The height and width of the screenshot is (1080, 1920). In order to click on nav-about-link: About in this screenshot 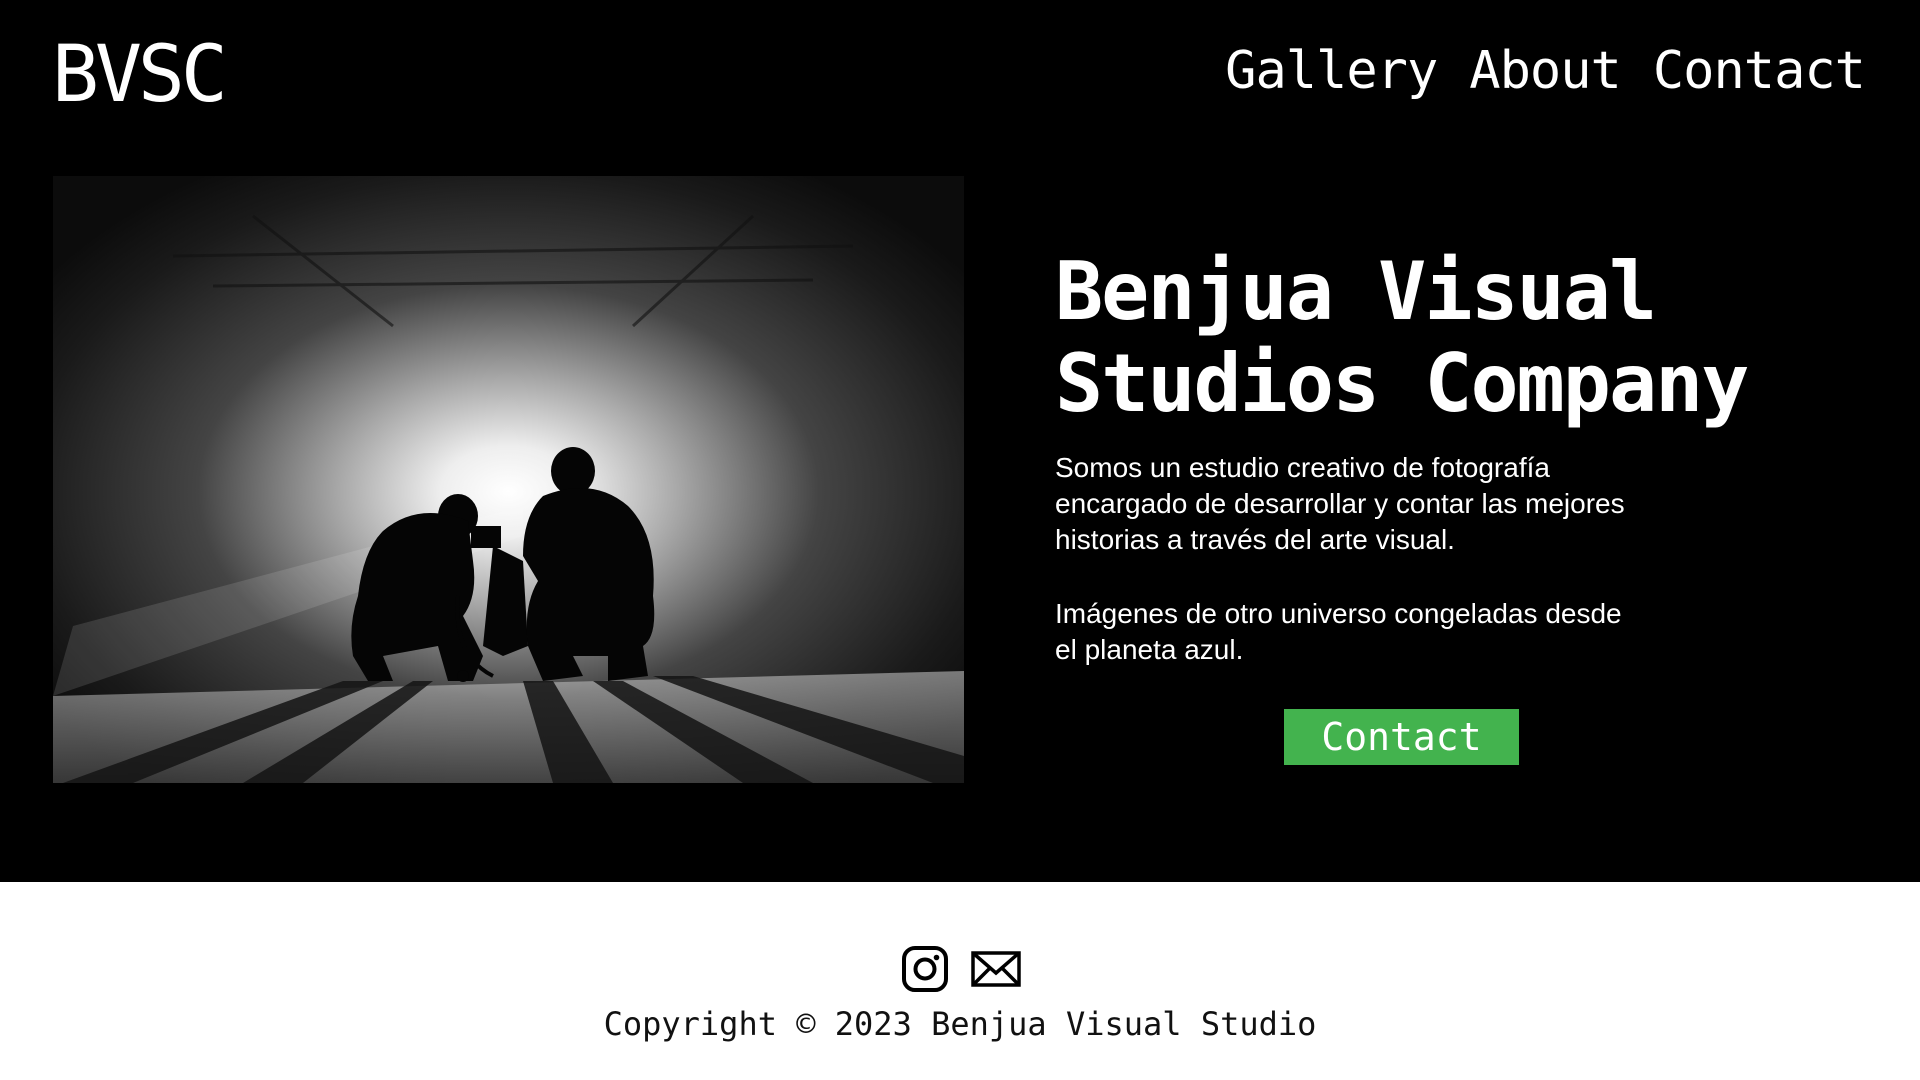, I will do `click(1545, 71)`.